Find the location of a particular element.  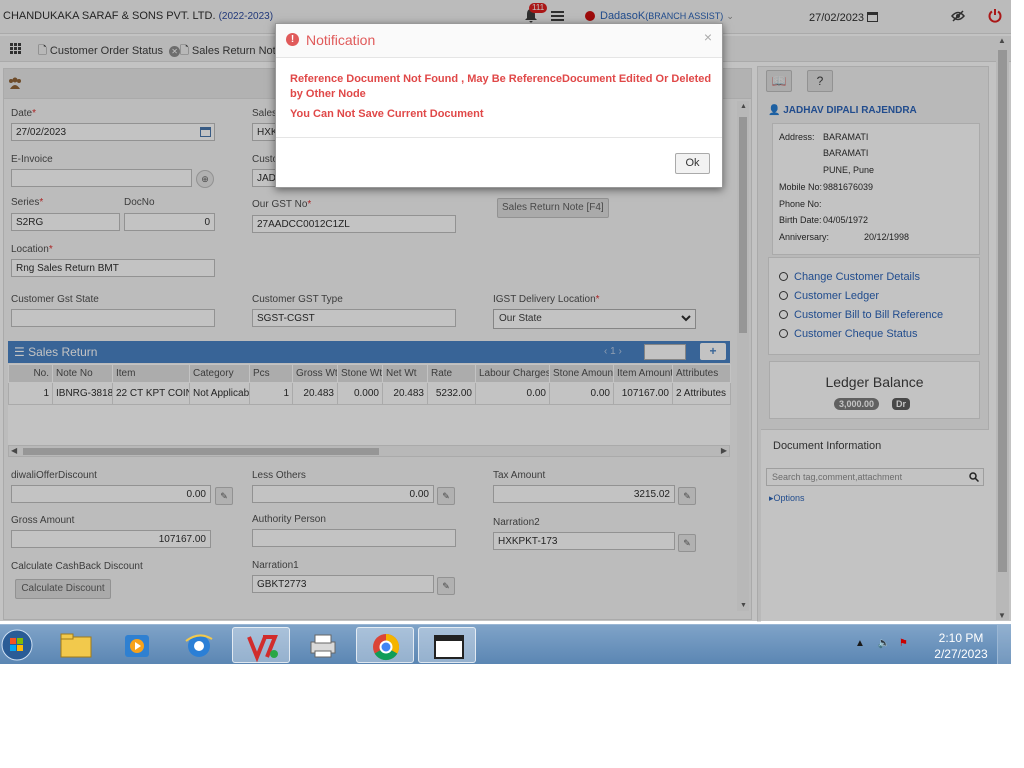

dialog-header: ! Notification × is located at coordinates (499, 41).